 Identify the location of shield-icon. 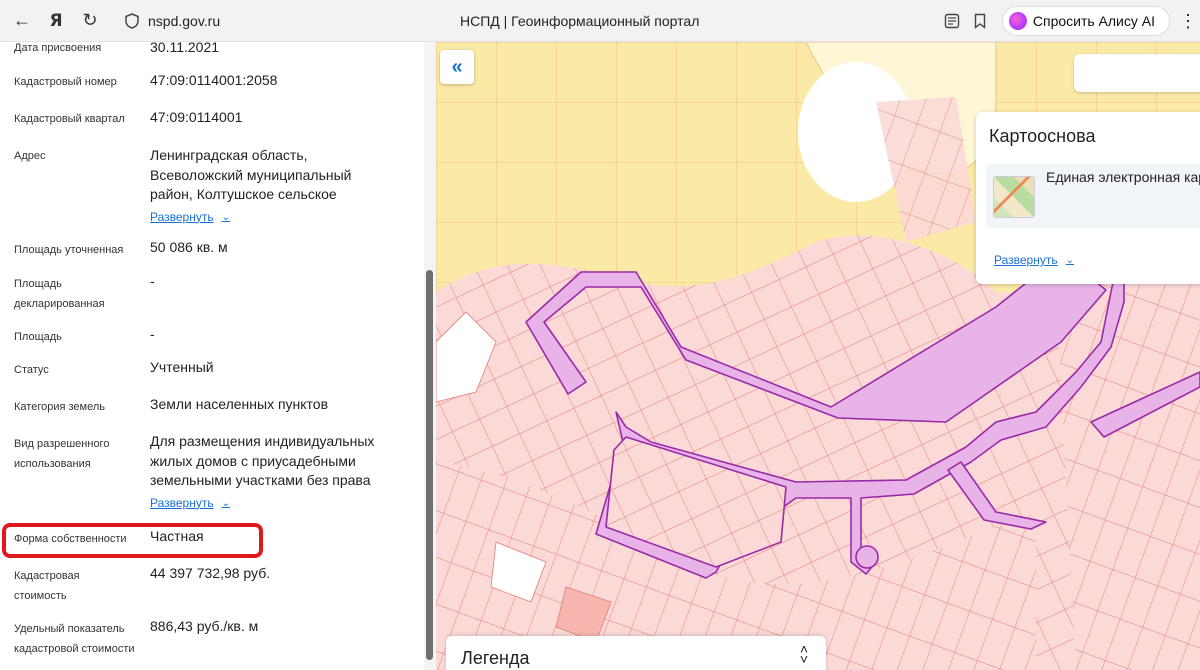
(132, 21).